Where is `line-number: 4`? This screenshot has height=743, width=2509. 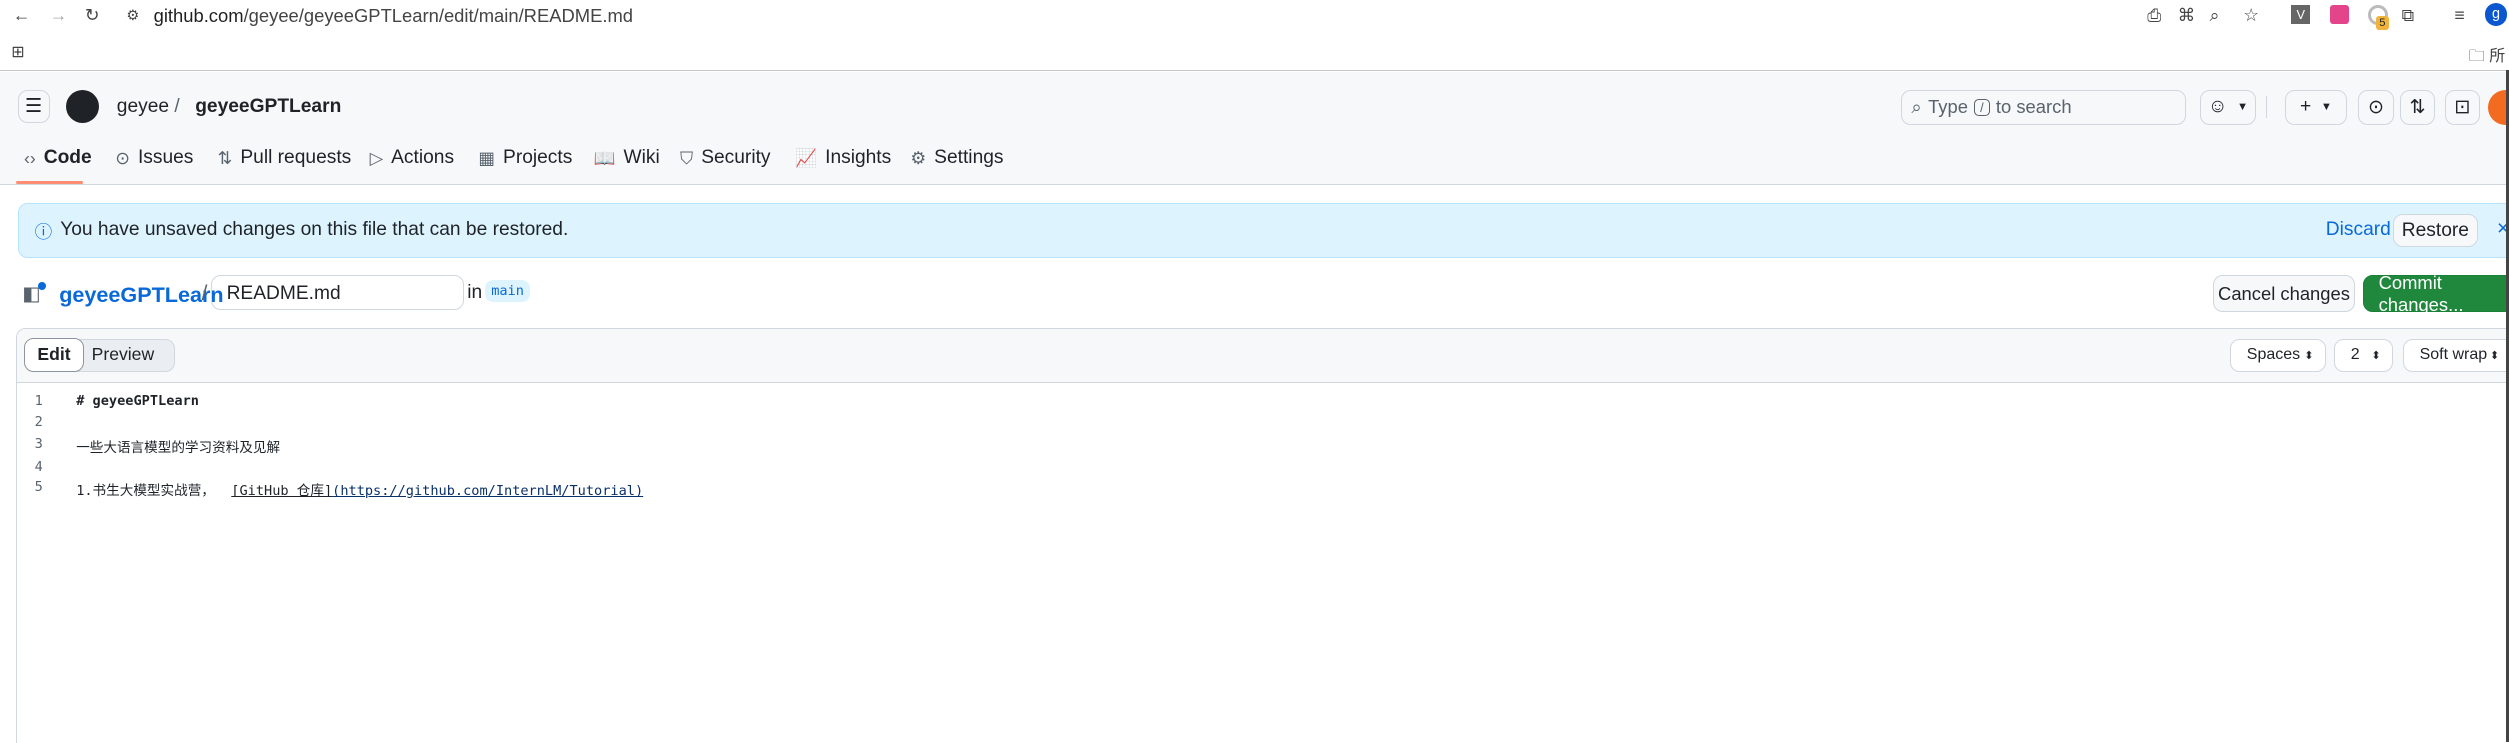
line-number: 4 is located at coordinates (38, 466).